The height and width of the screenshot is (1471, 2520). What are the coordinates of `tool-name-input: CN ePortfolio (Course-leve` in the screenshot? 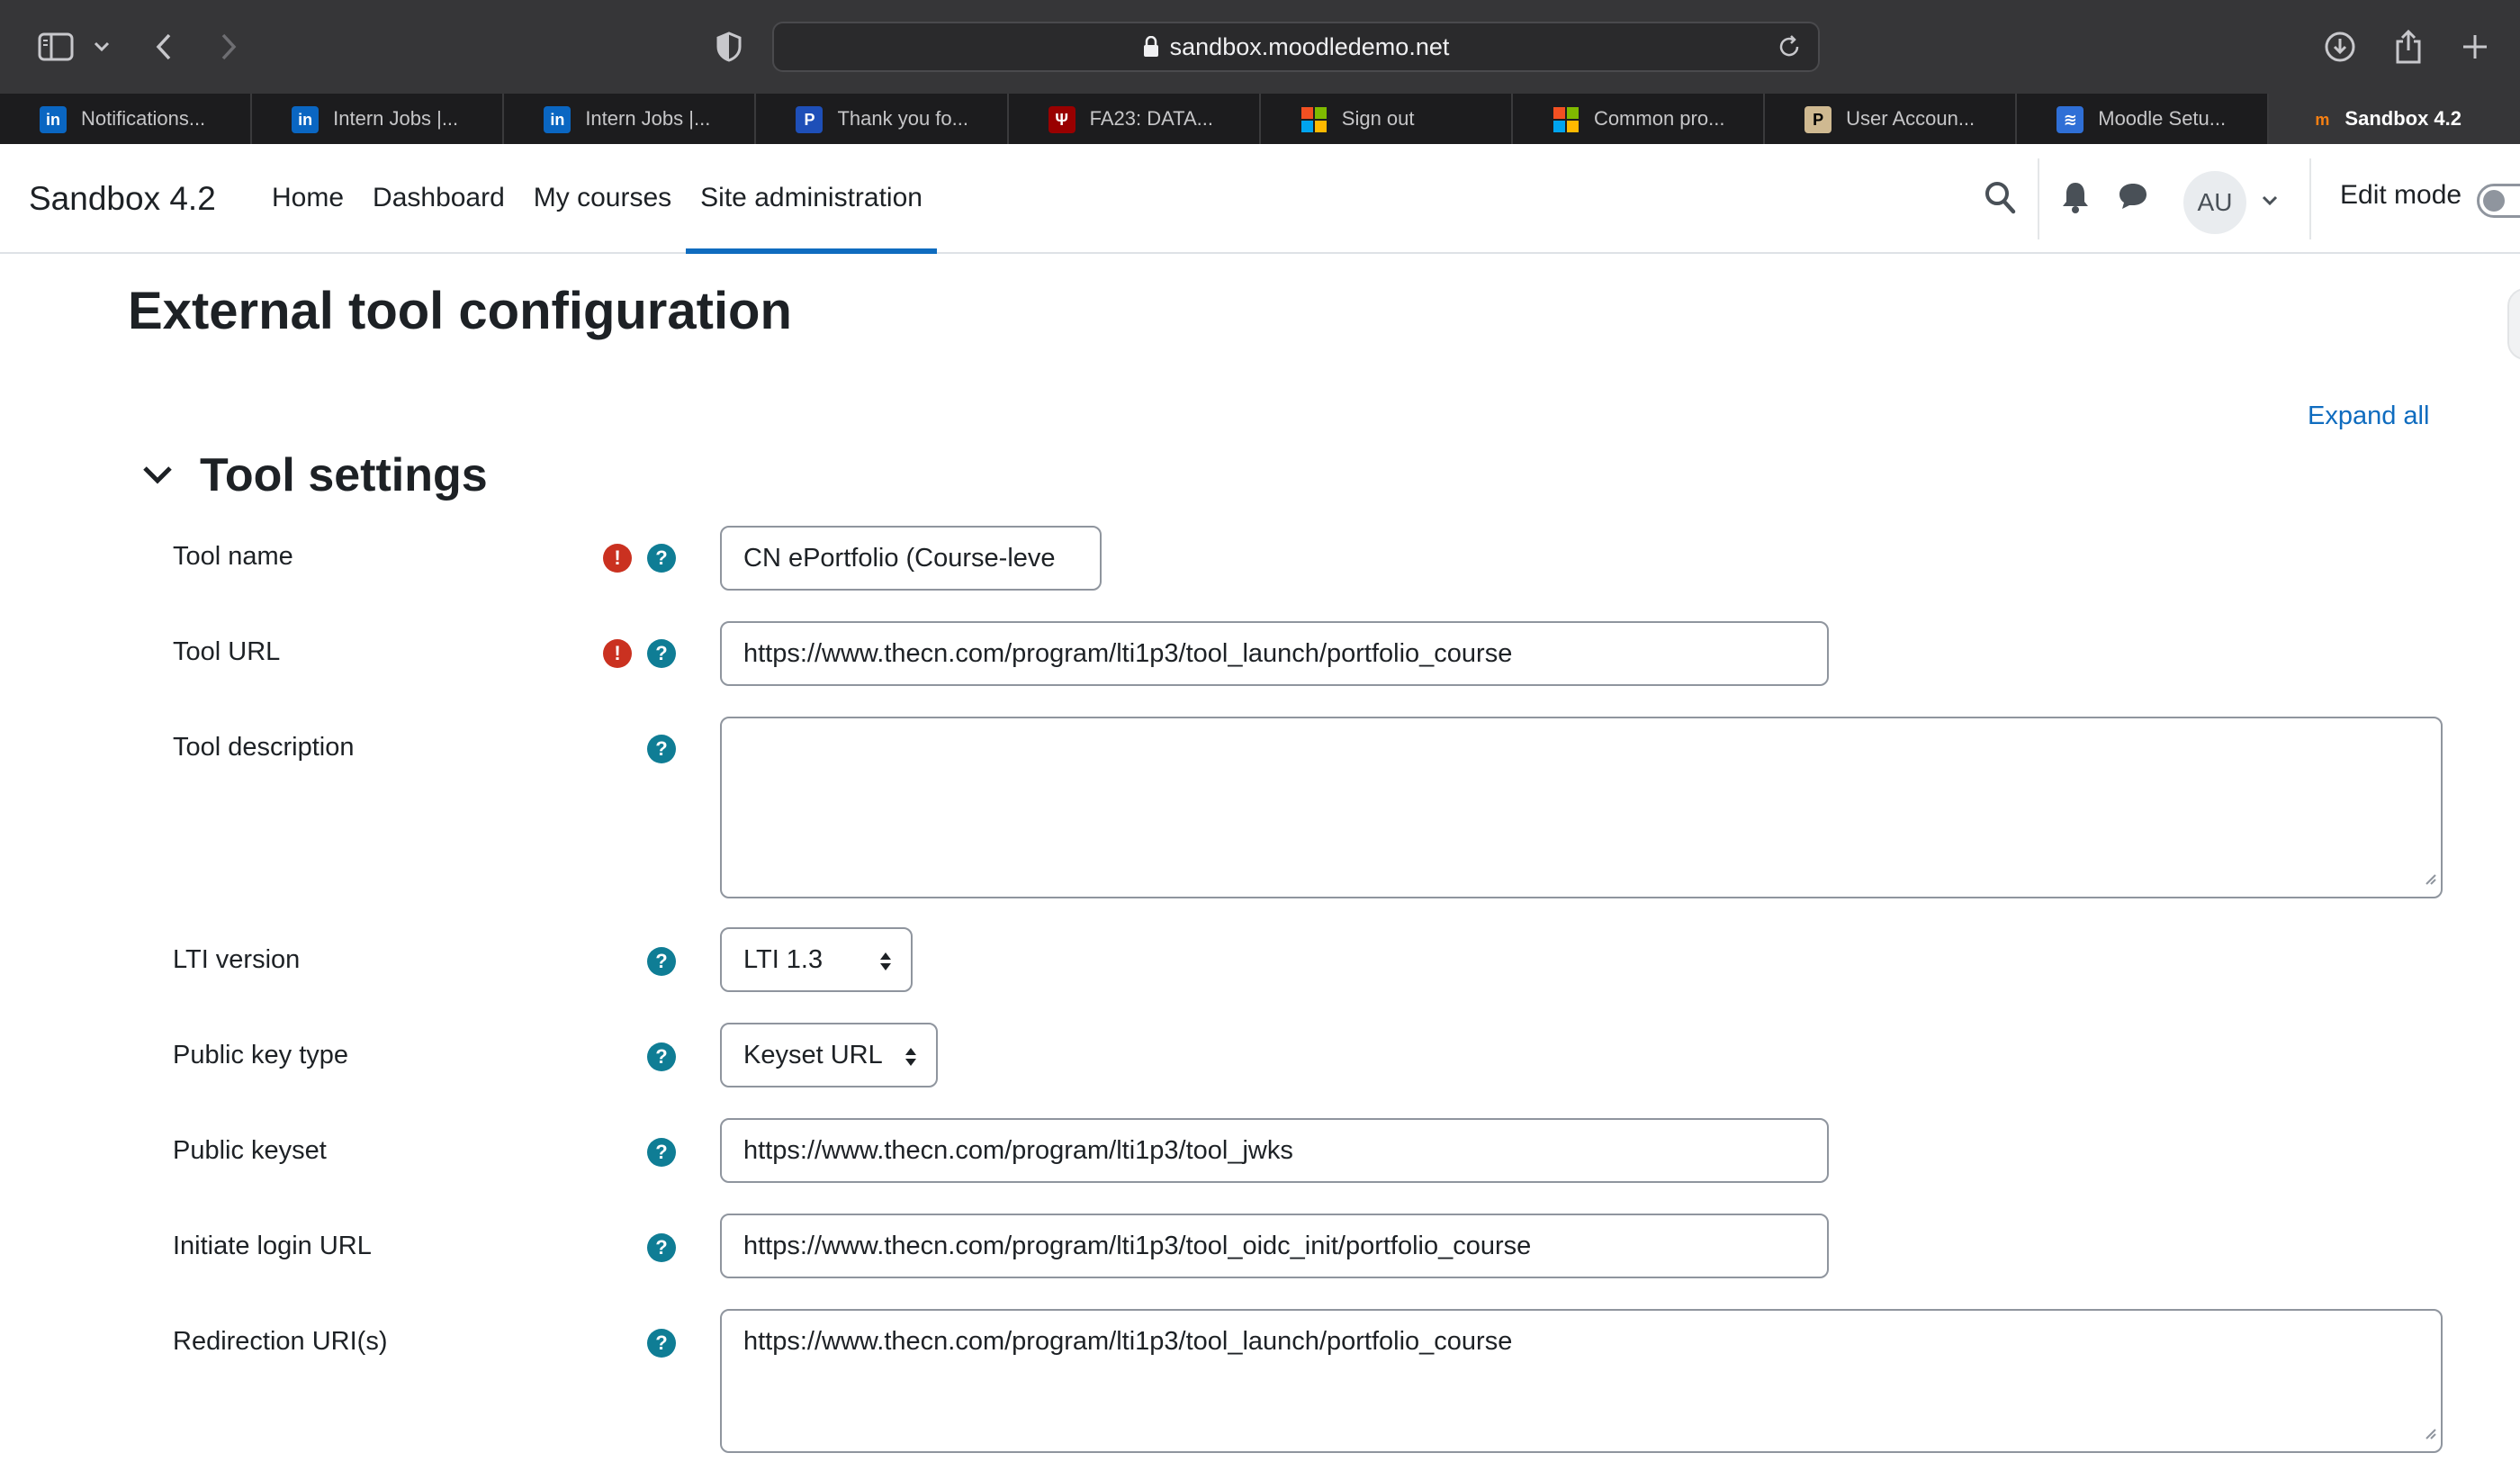 It's located at (911, 558).